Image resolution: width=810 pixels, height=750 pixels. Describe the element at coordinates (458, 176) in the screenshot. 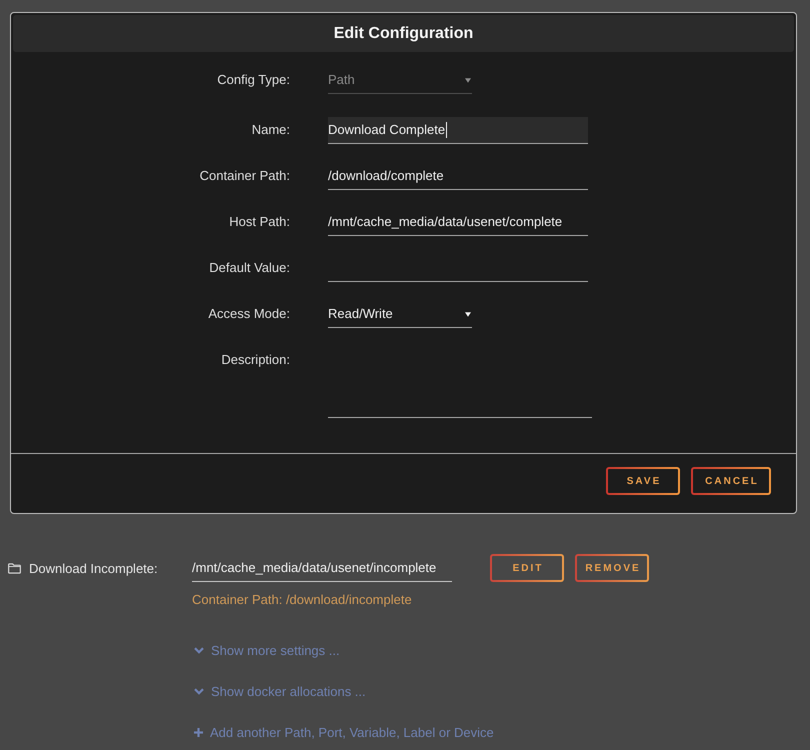

I see `text-field: /download/complete` at that location.